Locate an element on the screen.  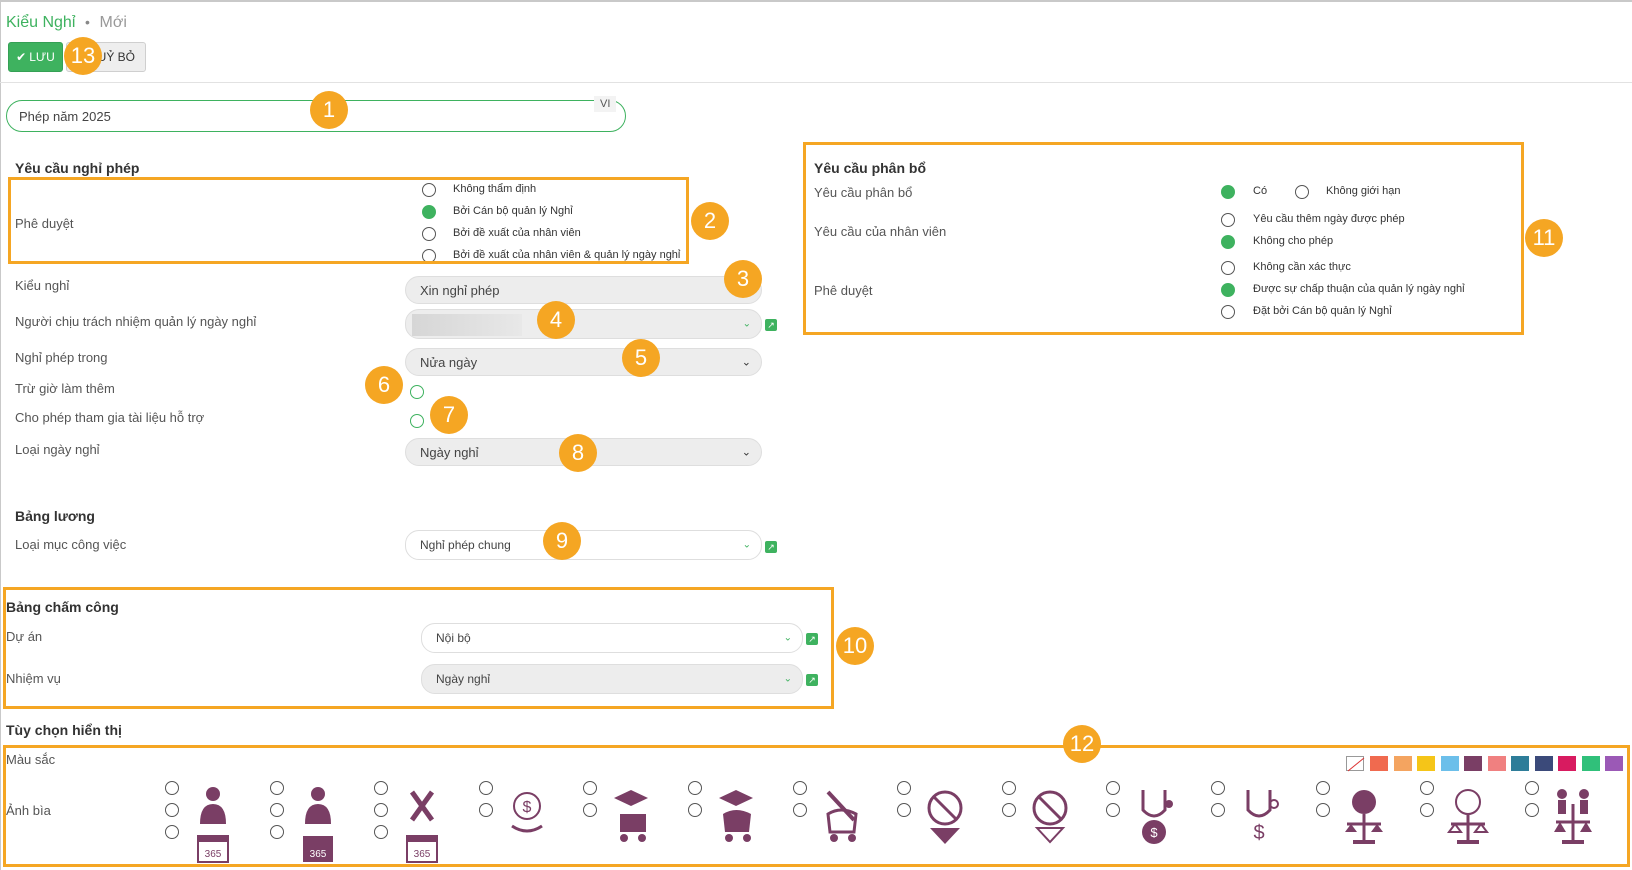
annotation-badge: 3 is located at coordinates (743, 279).